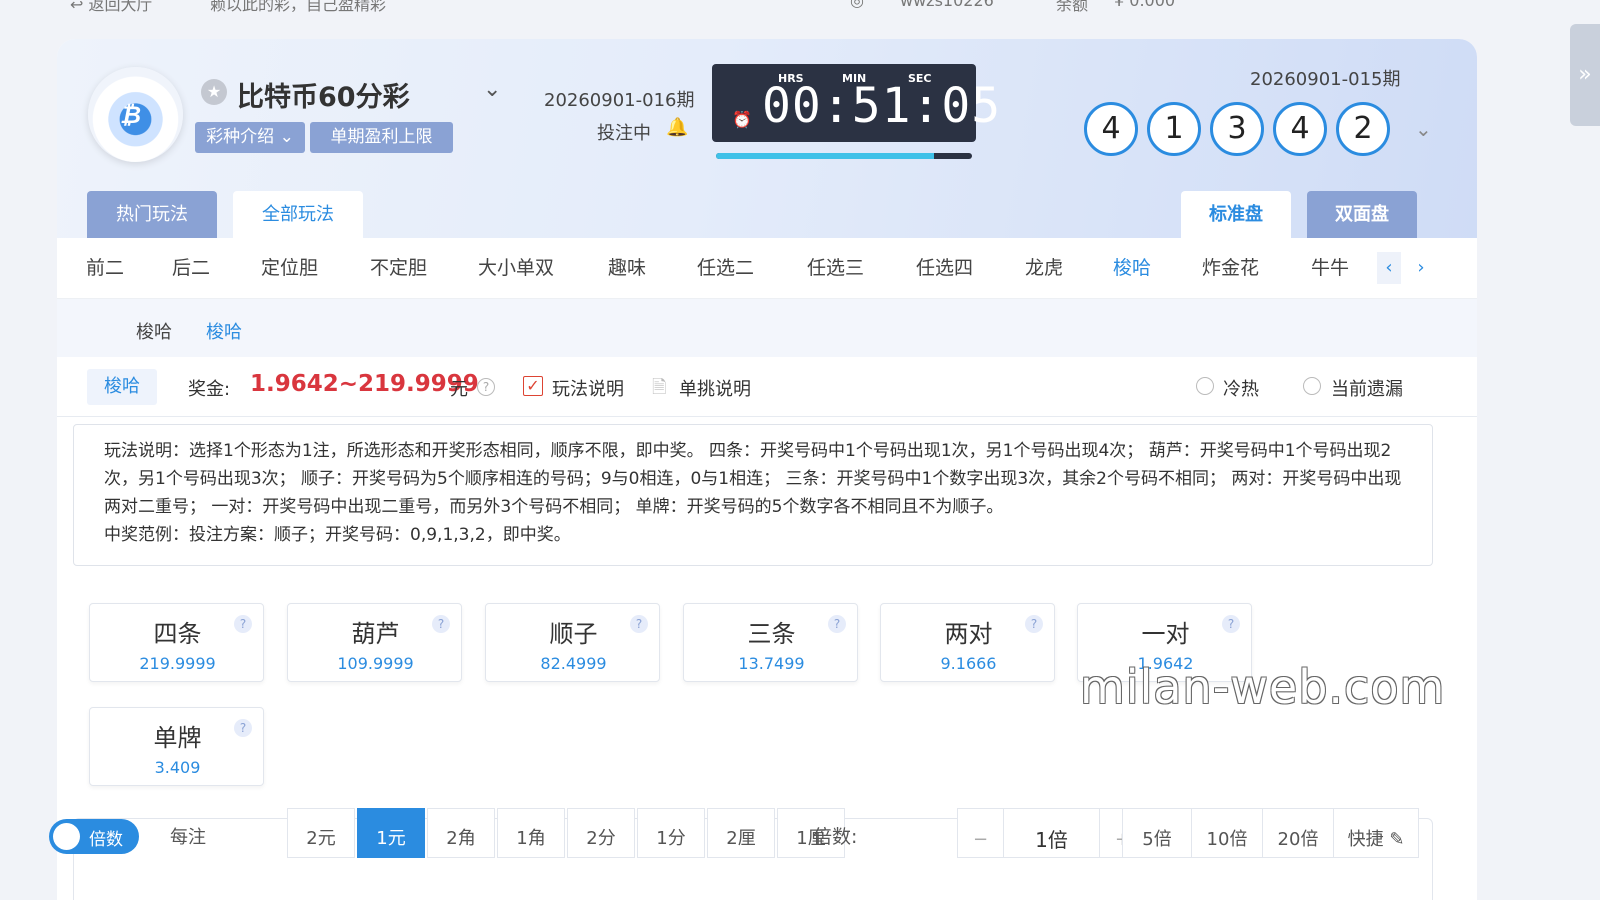 Image resolution: width=1600 pixels, height=900 pixels. Describe the element at coordinates (767, 328) in the screenshot. I see `sub-nav: 梭哈 梭哈` at that location.